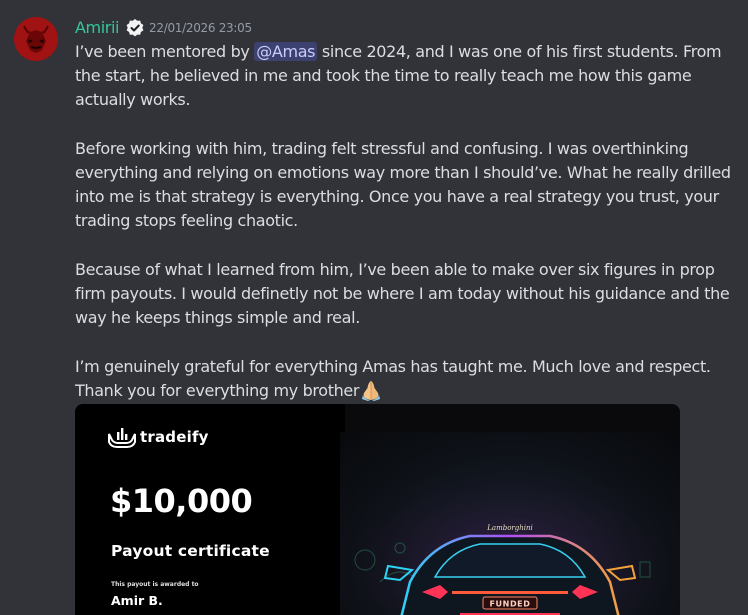  I want to click on car-illustration: Lamborghini FUNDED, so click(510, 523).